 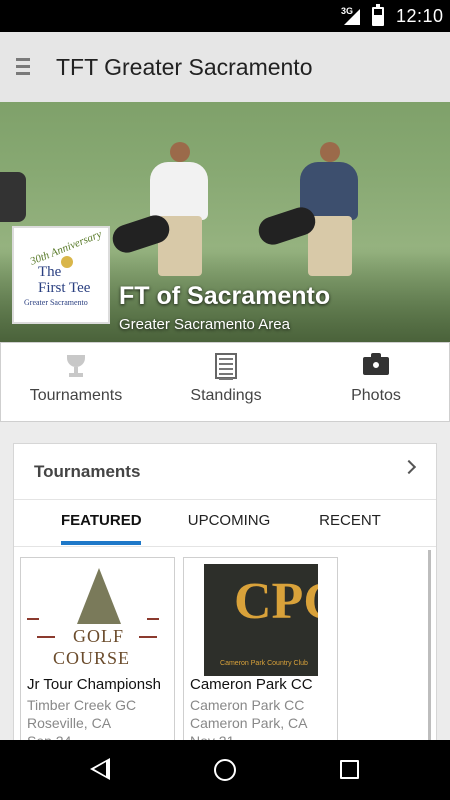 I want to click on tournament-name: Cameron Park CC, so click(x=251, y=684).